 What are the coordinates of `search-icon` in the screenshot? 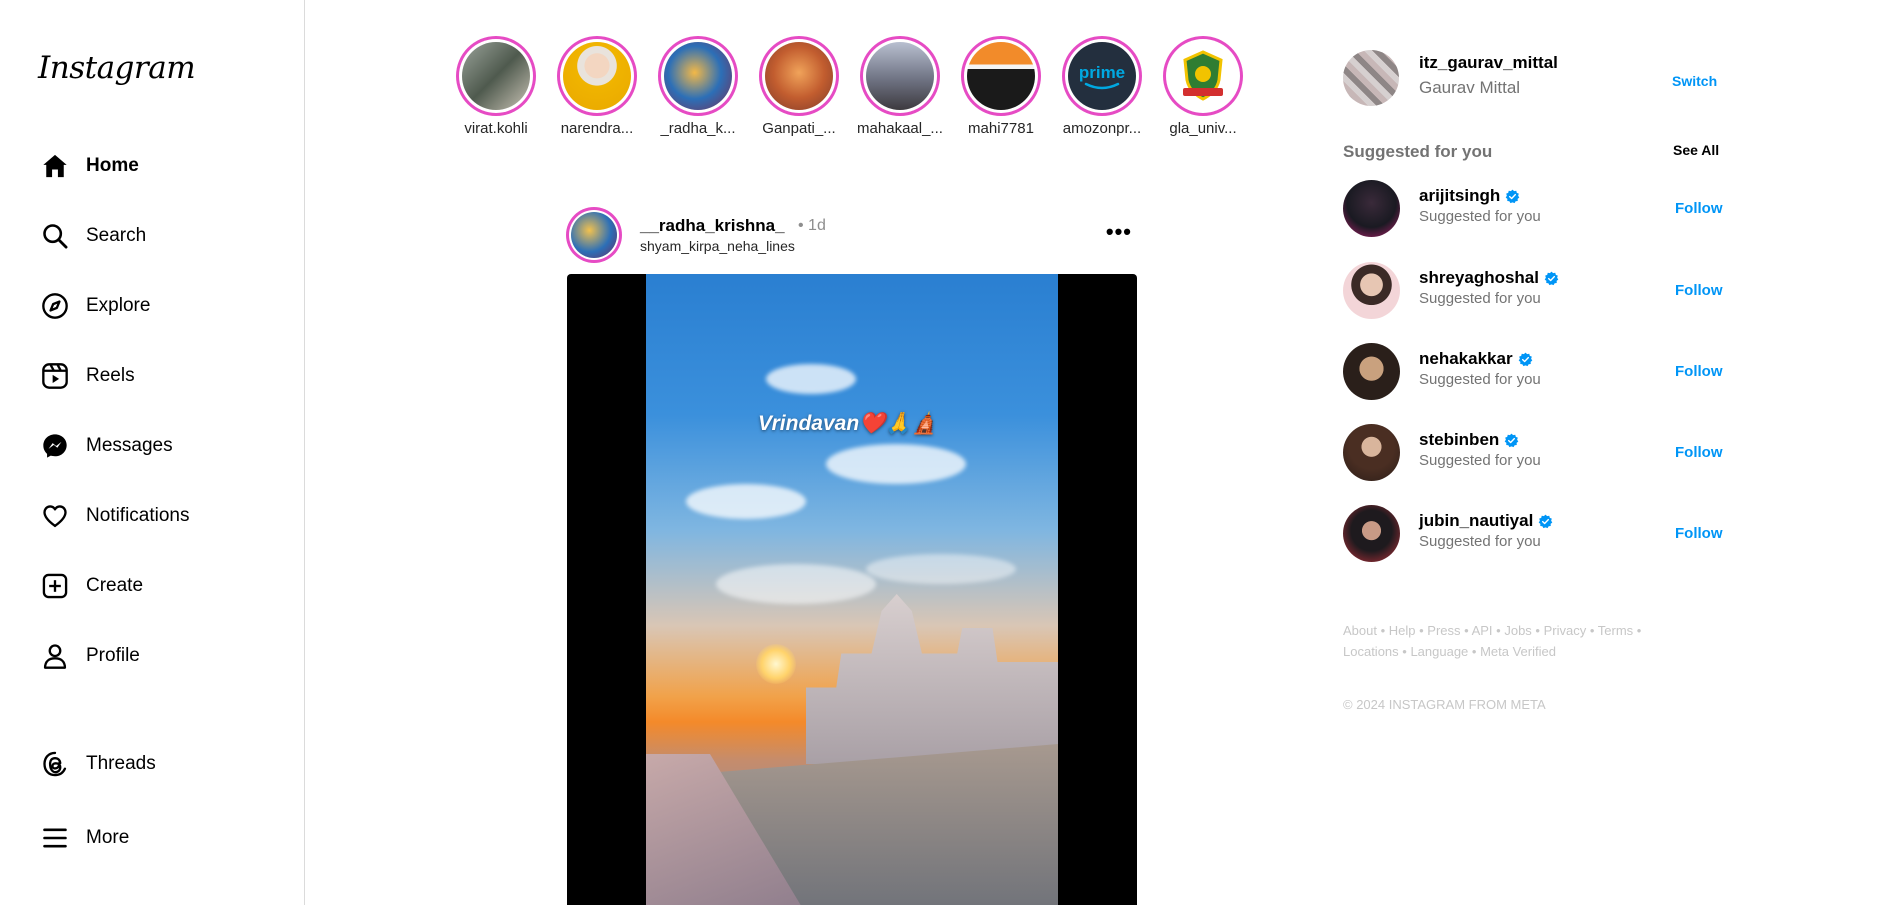 It's located at (55, 236).